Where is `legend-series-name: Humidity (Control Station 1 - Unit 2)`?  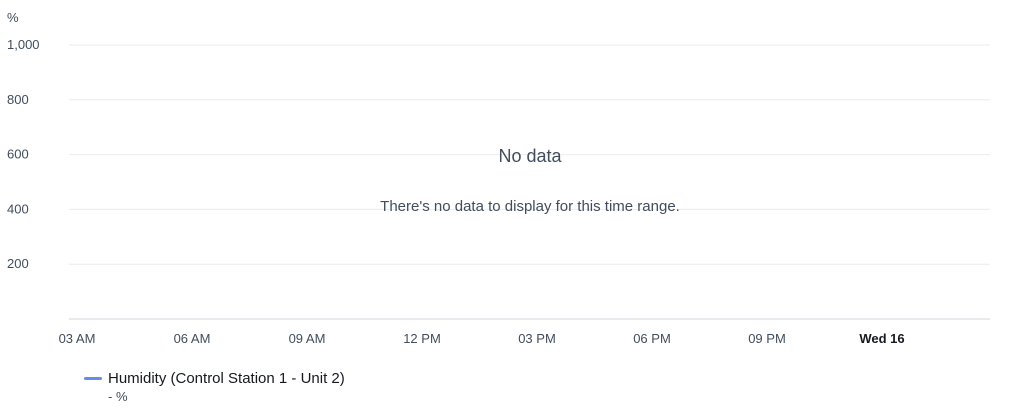 legend-series-name: Humidity (Control Station 1 - Unit 2) is located at coordinates (226, 378).